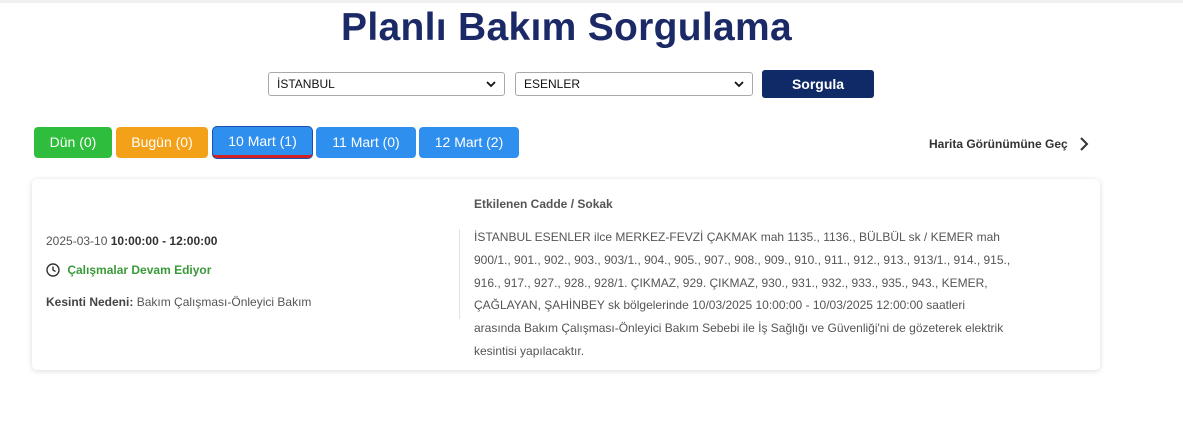 This screenshot has width=1183, height=433. What do you see at coordinates (90, 302) in the screenshot?
I see `reason-label: Kesinti Nedeni:` at bounding box center [90, 302].